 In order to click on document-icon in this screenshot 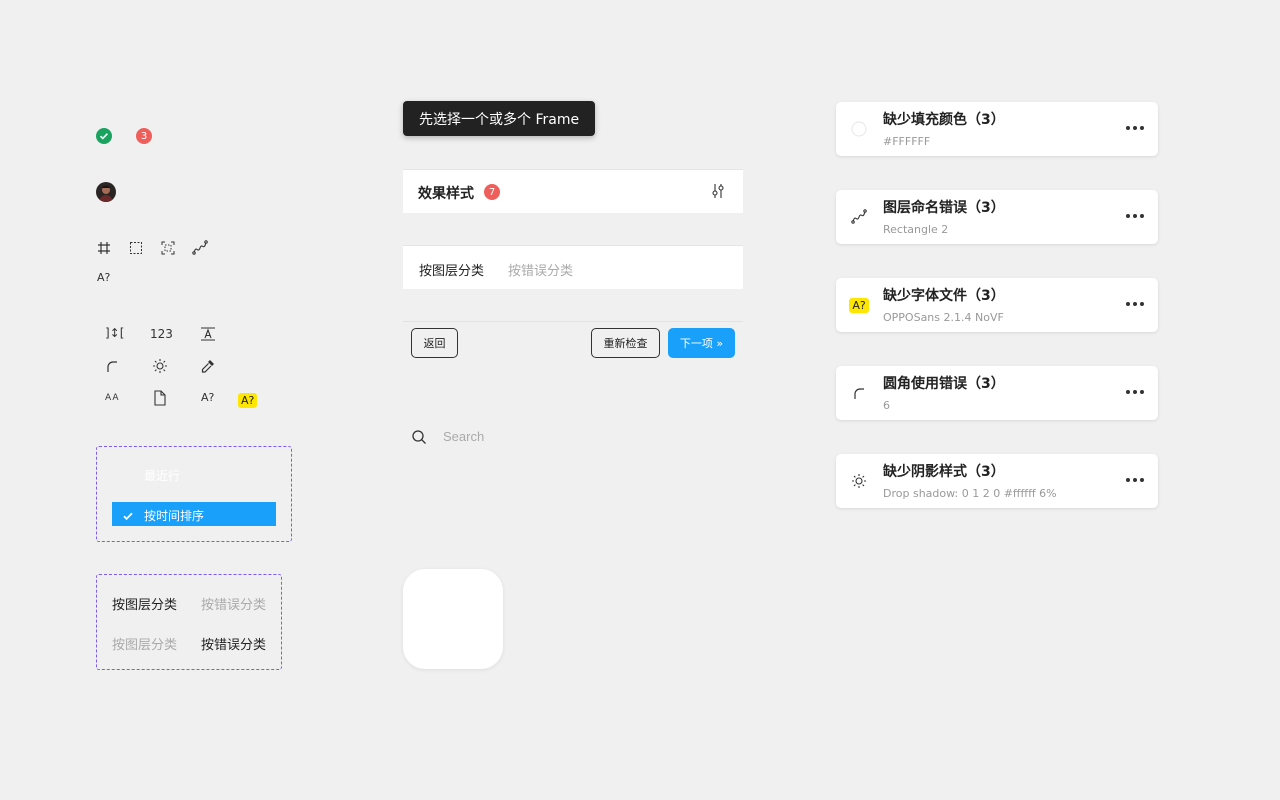, I will do `click(160, 398)`.